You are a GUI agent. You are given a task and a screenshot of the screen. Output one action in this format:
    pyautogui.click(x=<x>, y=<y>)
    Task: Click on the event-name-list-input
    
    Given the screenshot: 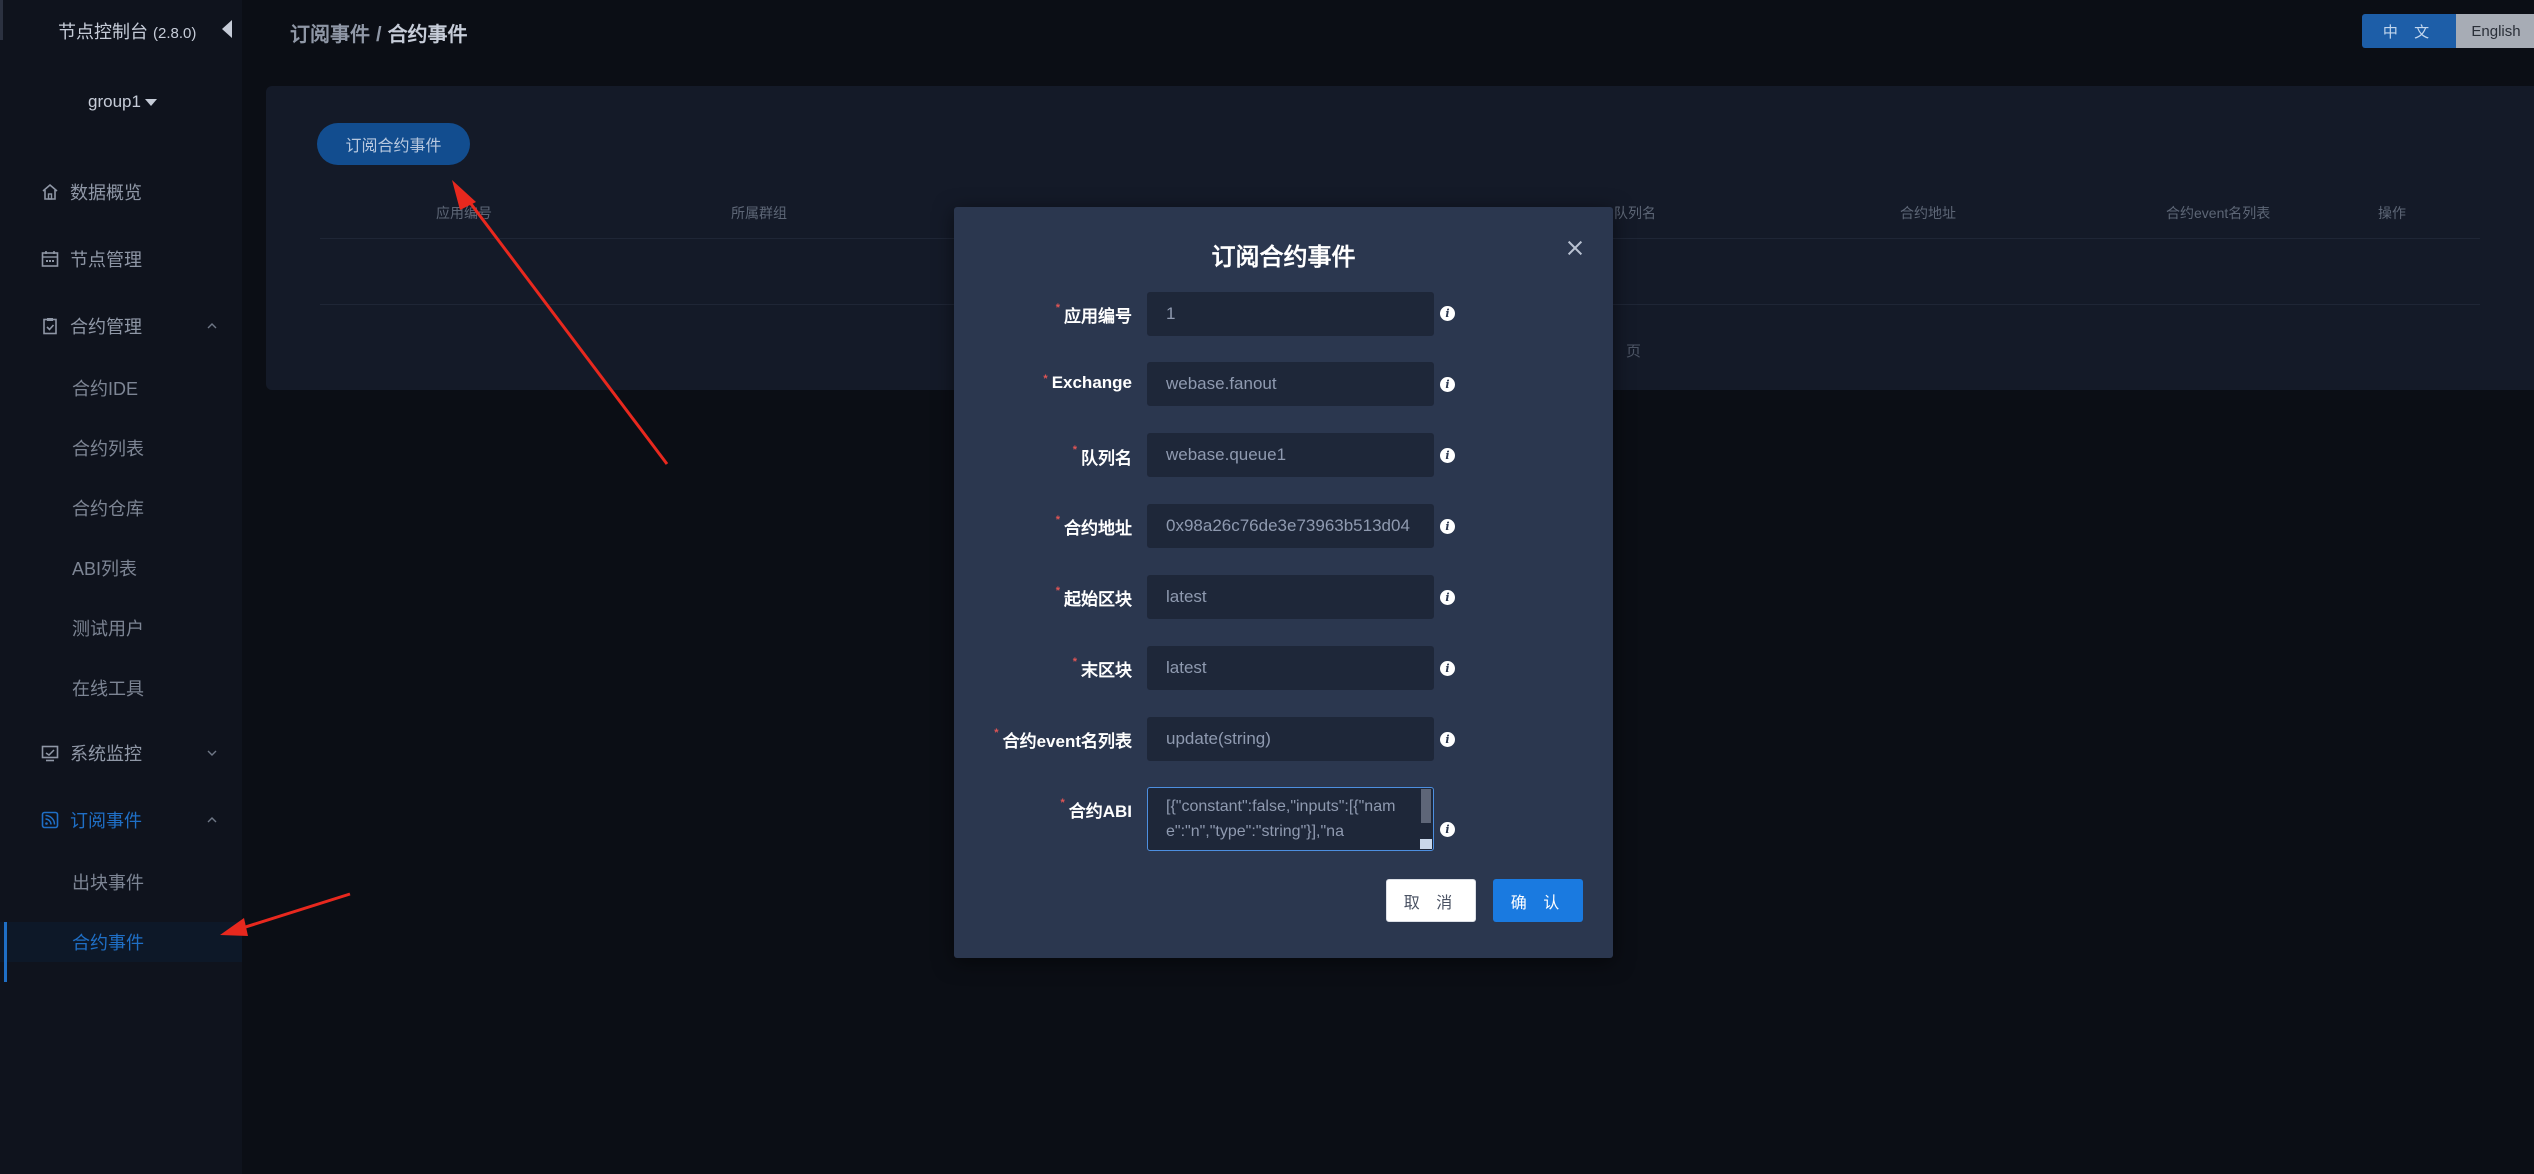 What is the action you would take?
    pyautogui.click(x=1290, y=739)
    